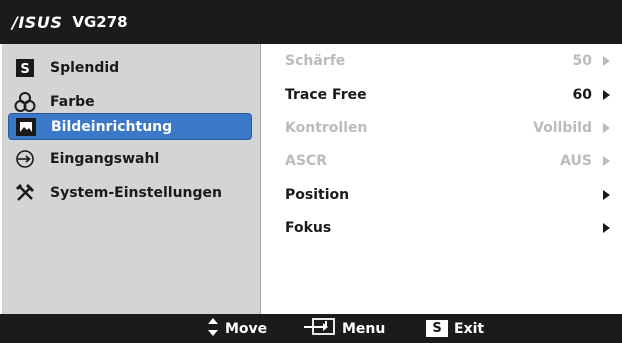  What do you see at coordinates (100, 22) in the screenshot?
I see `model-name: VG278` at bounding box center [100, 22].